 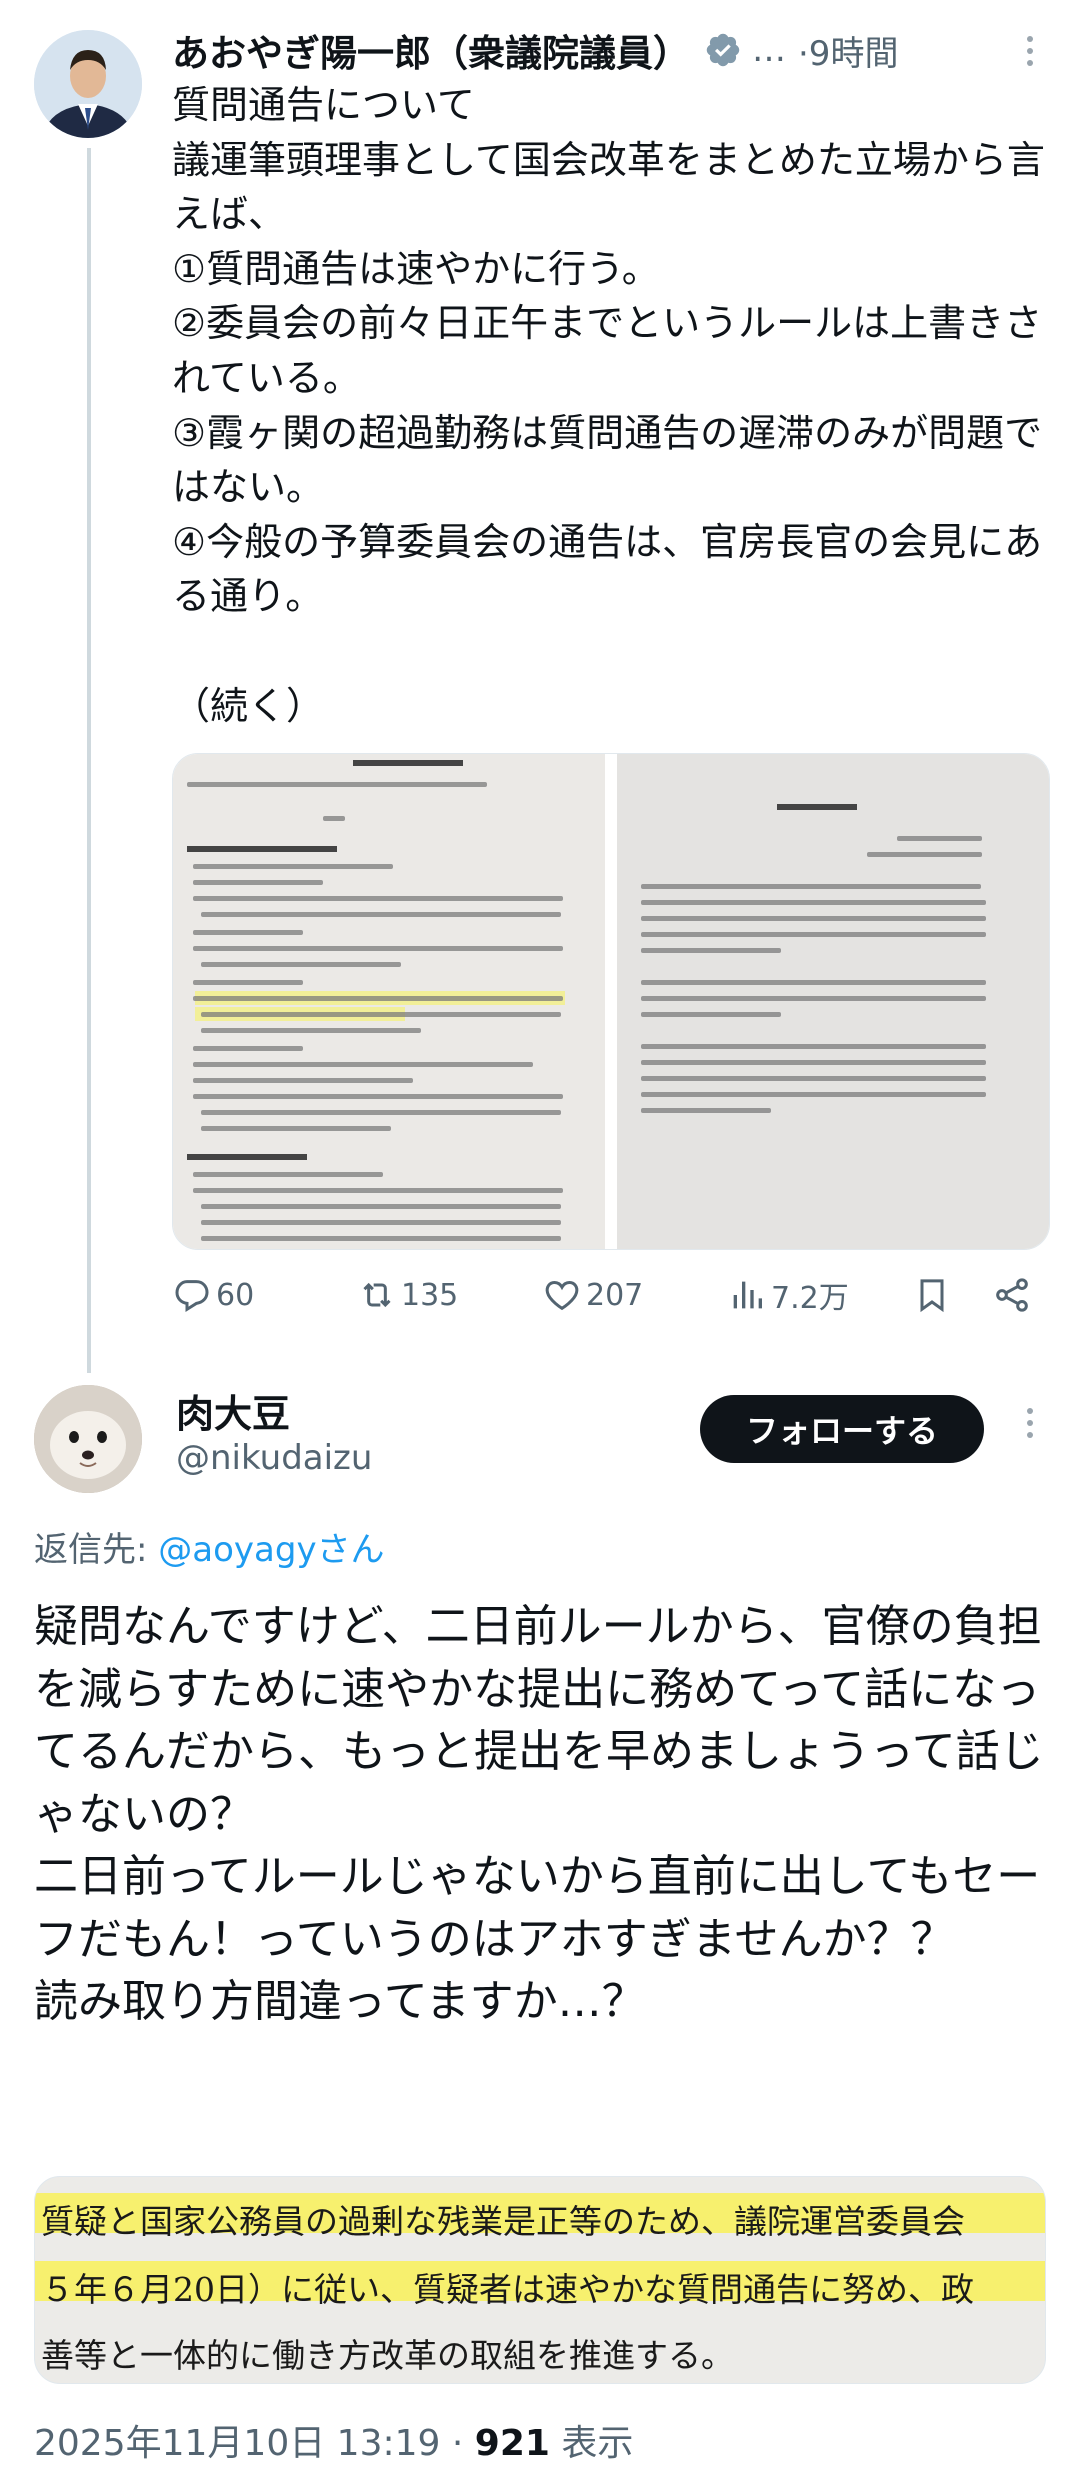 What do you see at coordinates (431, 50) in the screenshot?
I see `author-name: あおやぎ陽一郎（衆議院議員）` at bounding box center [431, 50].